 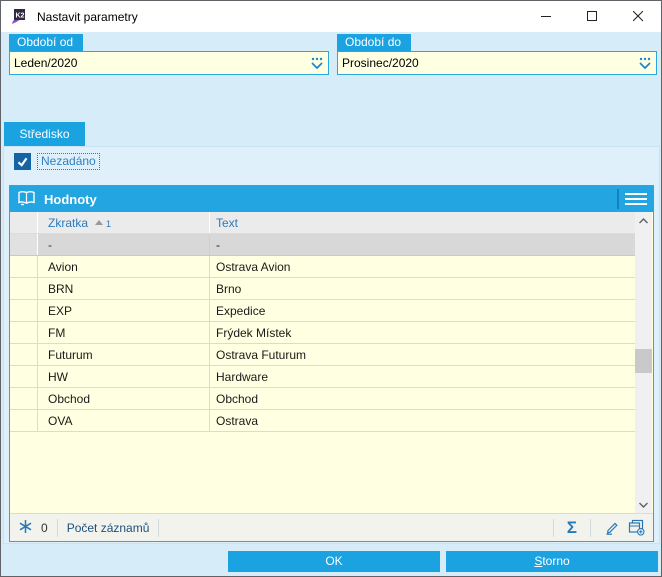 What do you see at coordinates (44, 527) in the screenshot?
I see `record-count-value: 0` at bounding box center [44, 527].